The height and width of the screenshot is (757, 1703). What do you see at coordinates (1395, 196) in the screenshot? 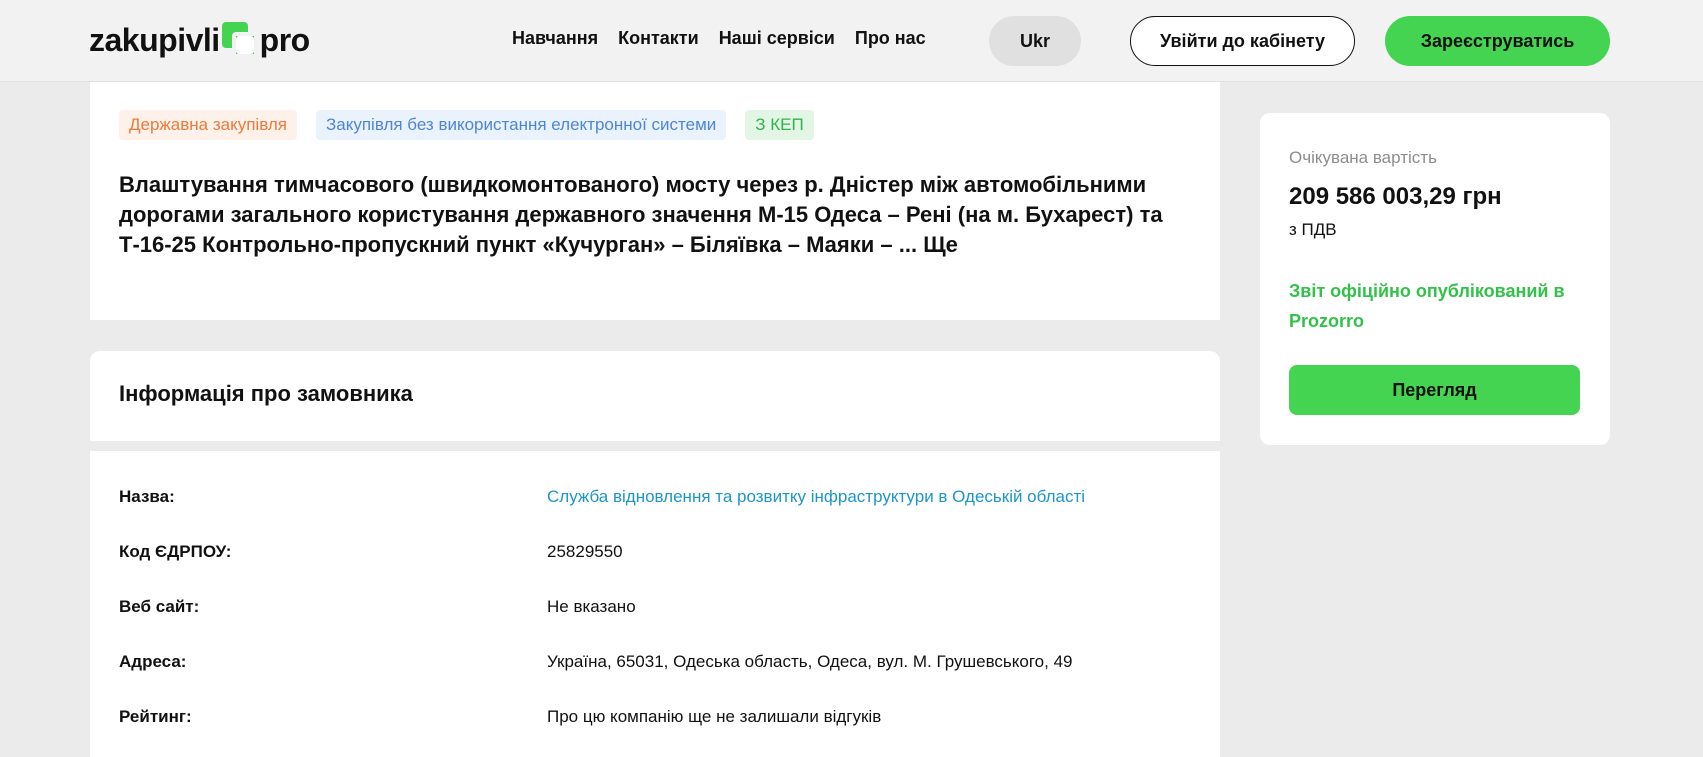
I see `expected-value-amount: 209 586 003,29 грн` at bounding box center [1395, 196].